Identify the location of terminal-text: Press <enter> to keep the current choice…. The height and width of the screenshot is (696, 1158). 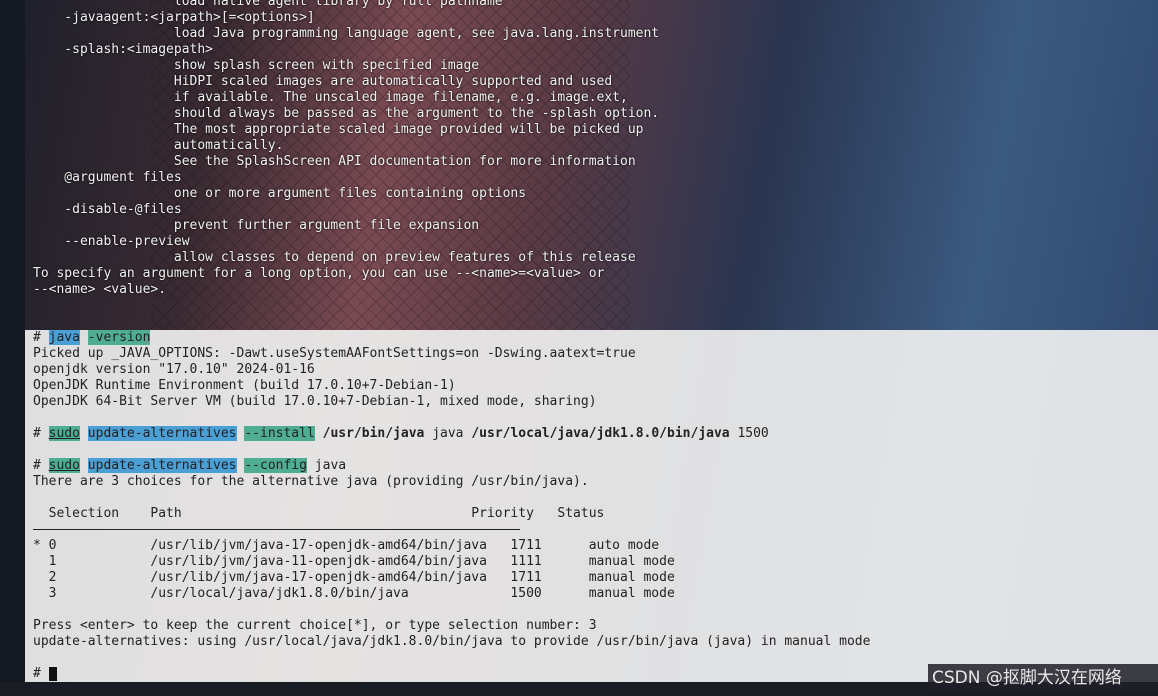
(315, 625).